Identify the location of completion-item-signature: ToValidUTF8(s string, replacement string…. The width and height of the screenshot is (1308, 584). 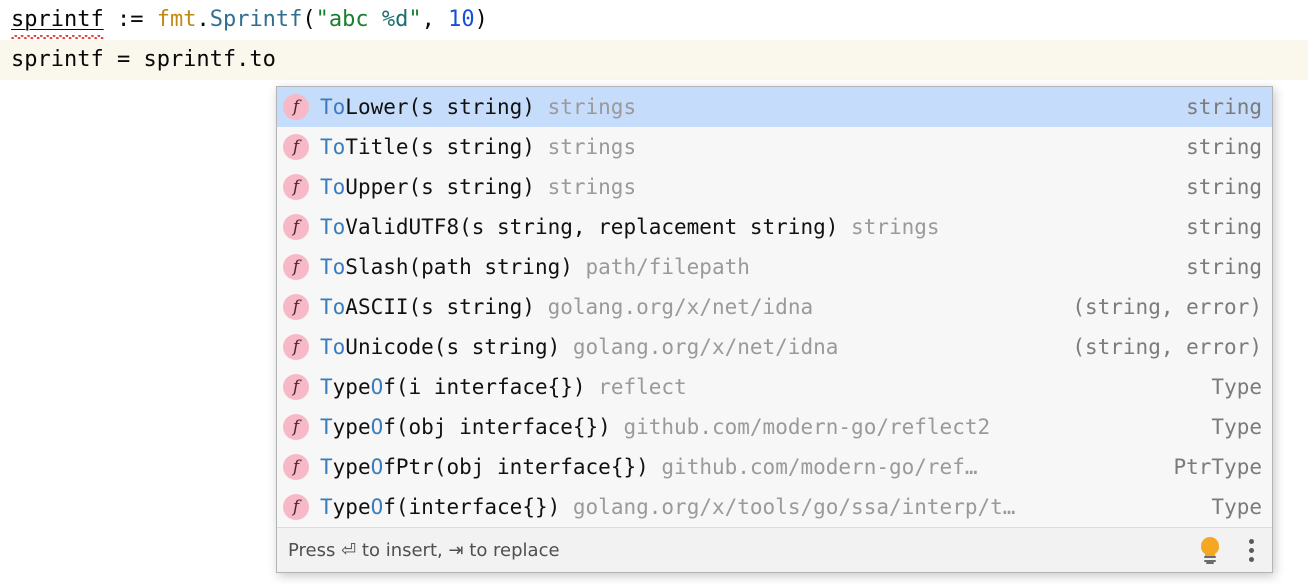
(744, 227).